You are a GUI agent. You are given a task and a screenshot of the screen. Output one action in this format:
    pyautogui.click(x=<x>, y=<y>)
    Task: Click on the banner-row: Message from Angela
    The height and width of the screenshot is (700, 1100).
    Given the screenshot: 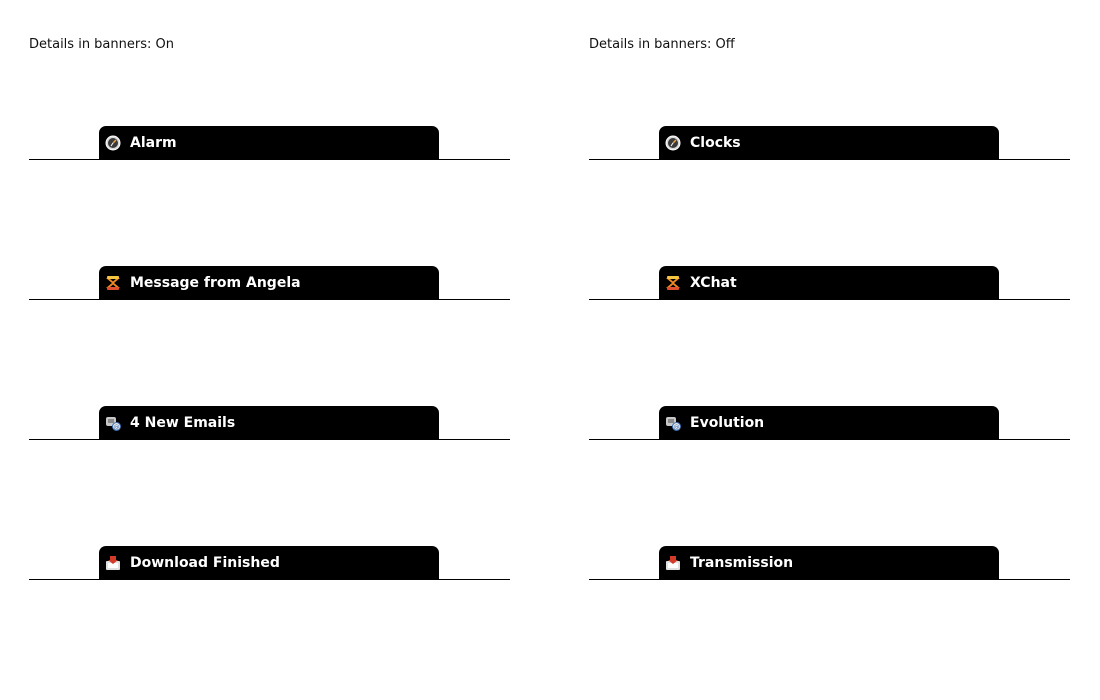 What is the action you would take?
    pyautogui.click(x=269, y=283)
    